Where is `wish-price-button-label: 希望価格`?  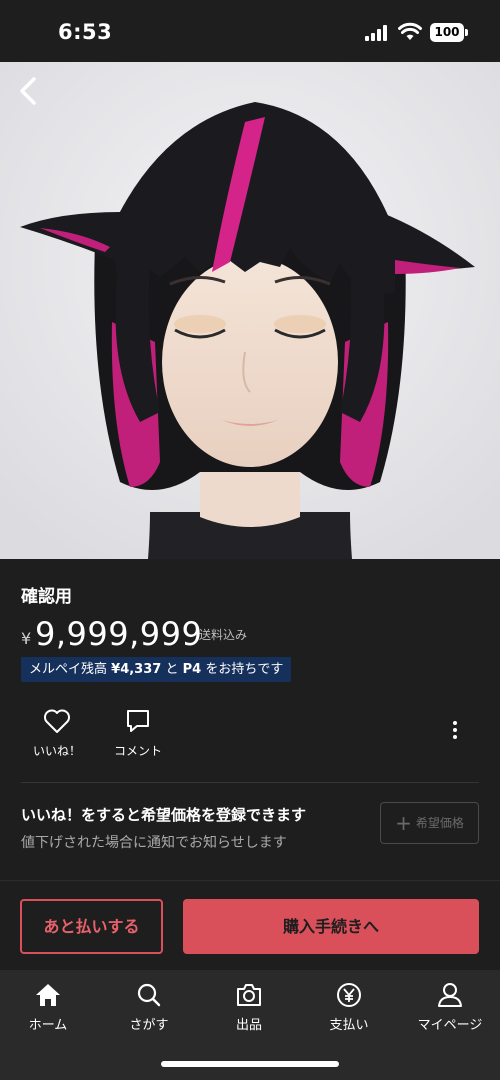
wish-price-button-label: 希望価格 is located at coordinates (439, 823).